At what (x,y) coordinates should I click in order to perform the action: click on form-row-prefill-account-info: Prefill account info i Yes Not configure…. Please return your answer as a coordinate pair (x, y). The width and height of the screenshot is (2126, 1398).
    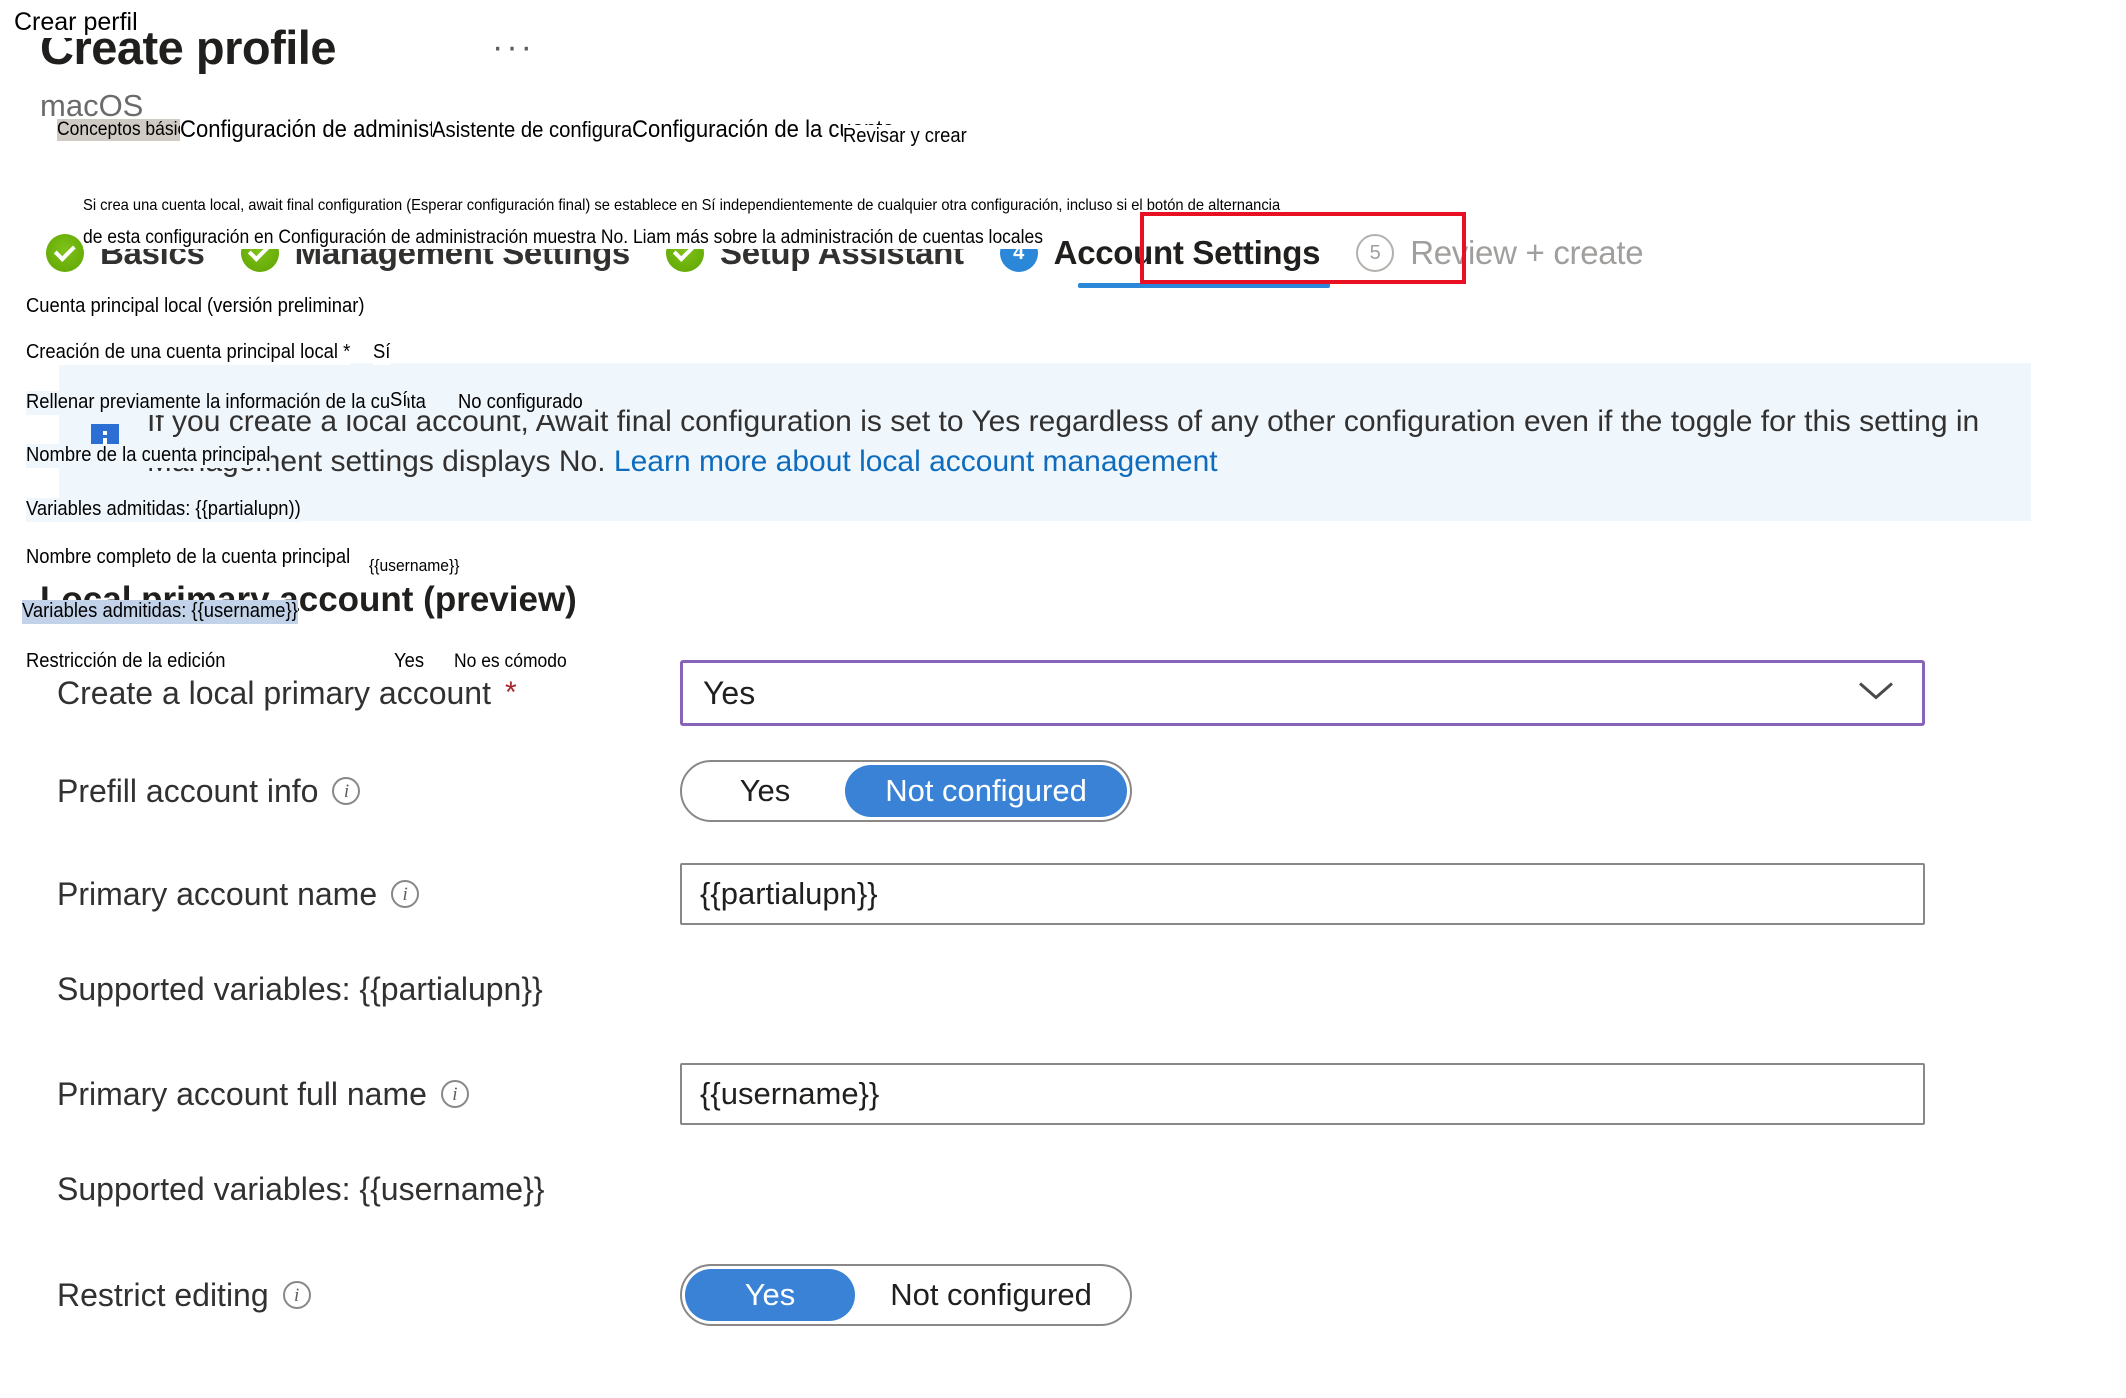
    Looking at the image, I should click on (1063, 811).